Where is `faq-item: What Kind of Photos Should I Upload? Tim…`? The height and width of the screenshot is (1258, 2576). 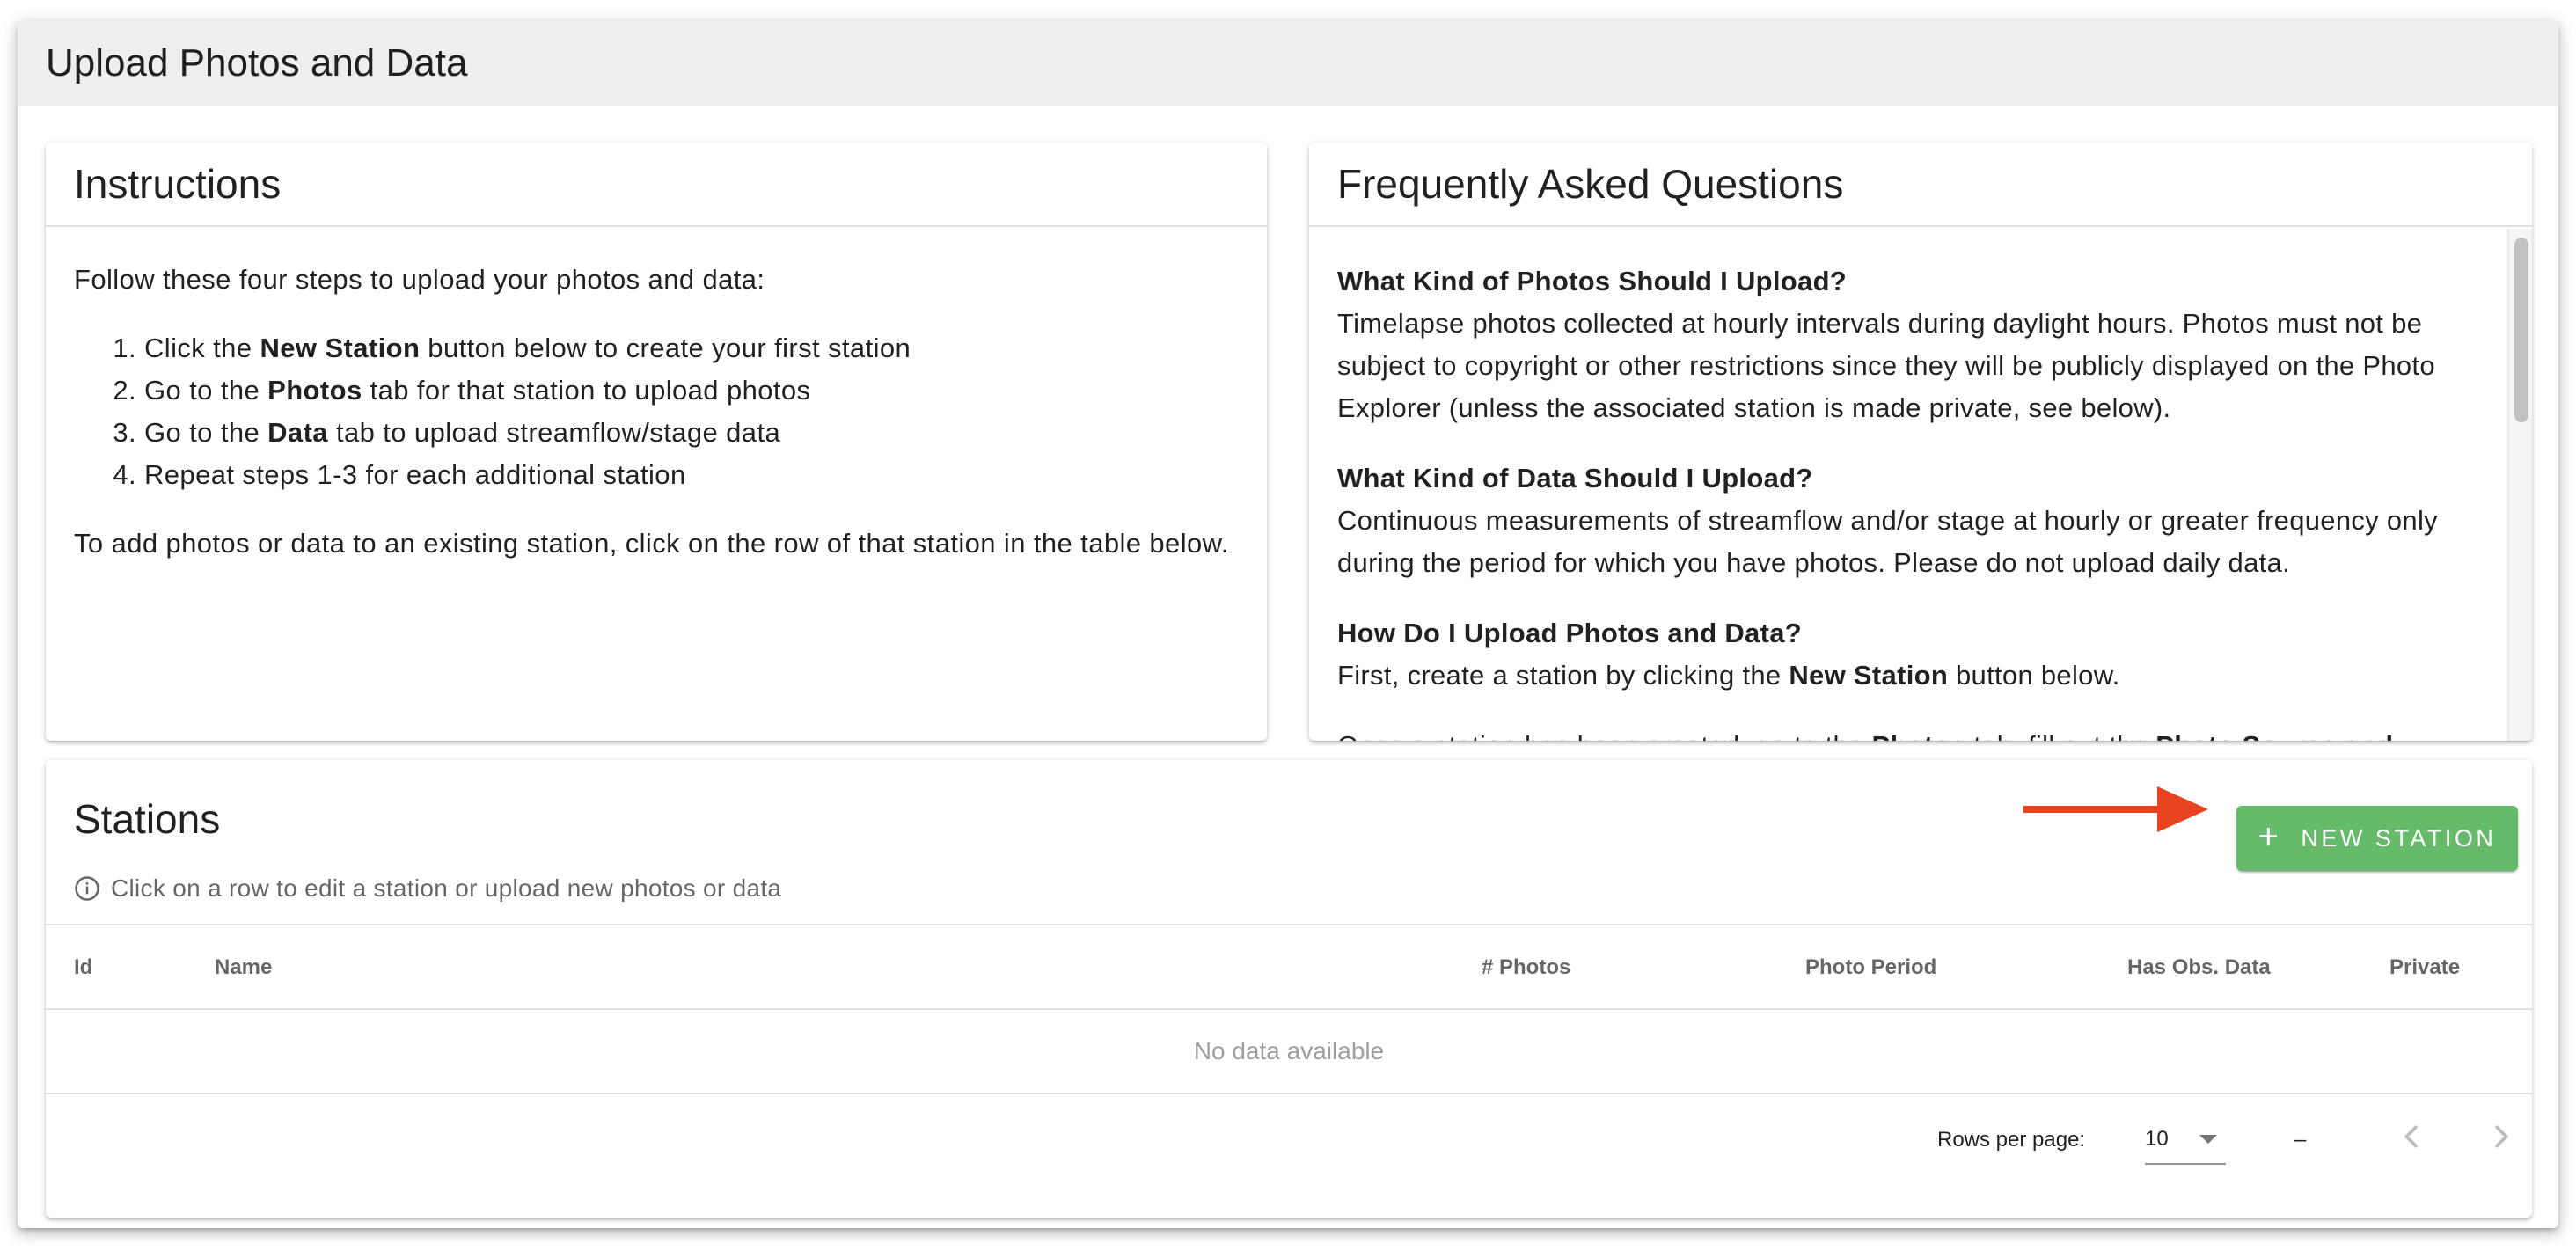 faq-item: What Kind of Photos Should I Upload? Tim… is located at coordinates (1908, 344).